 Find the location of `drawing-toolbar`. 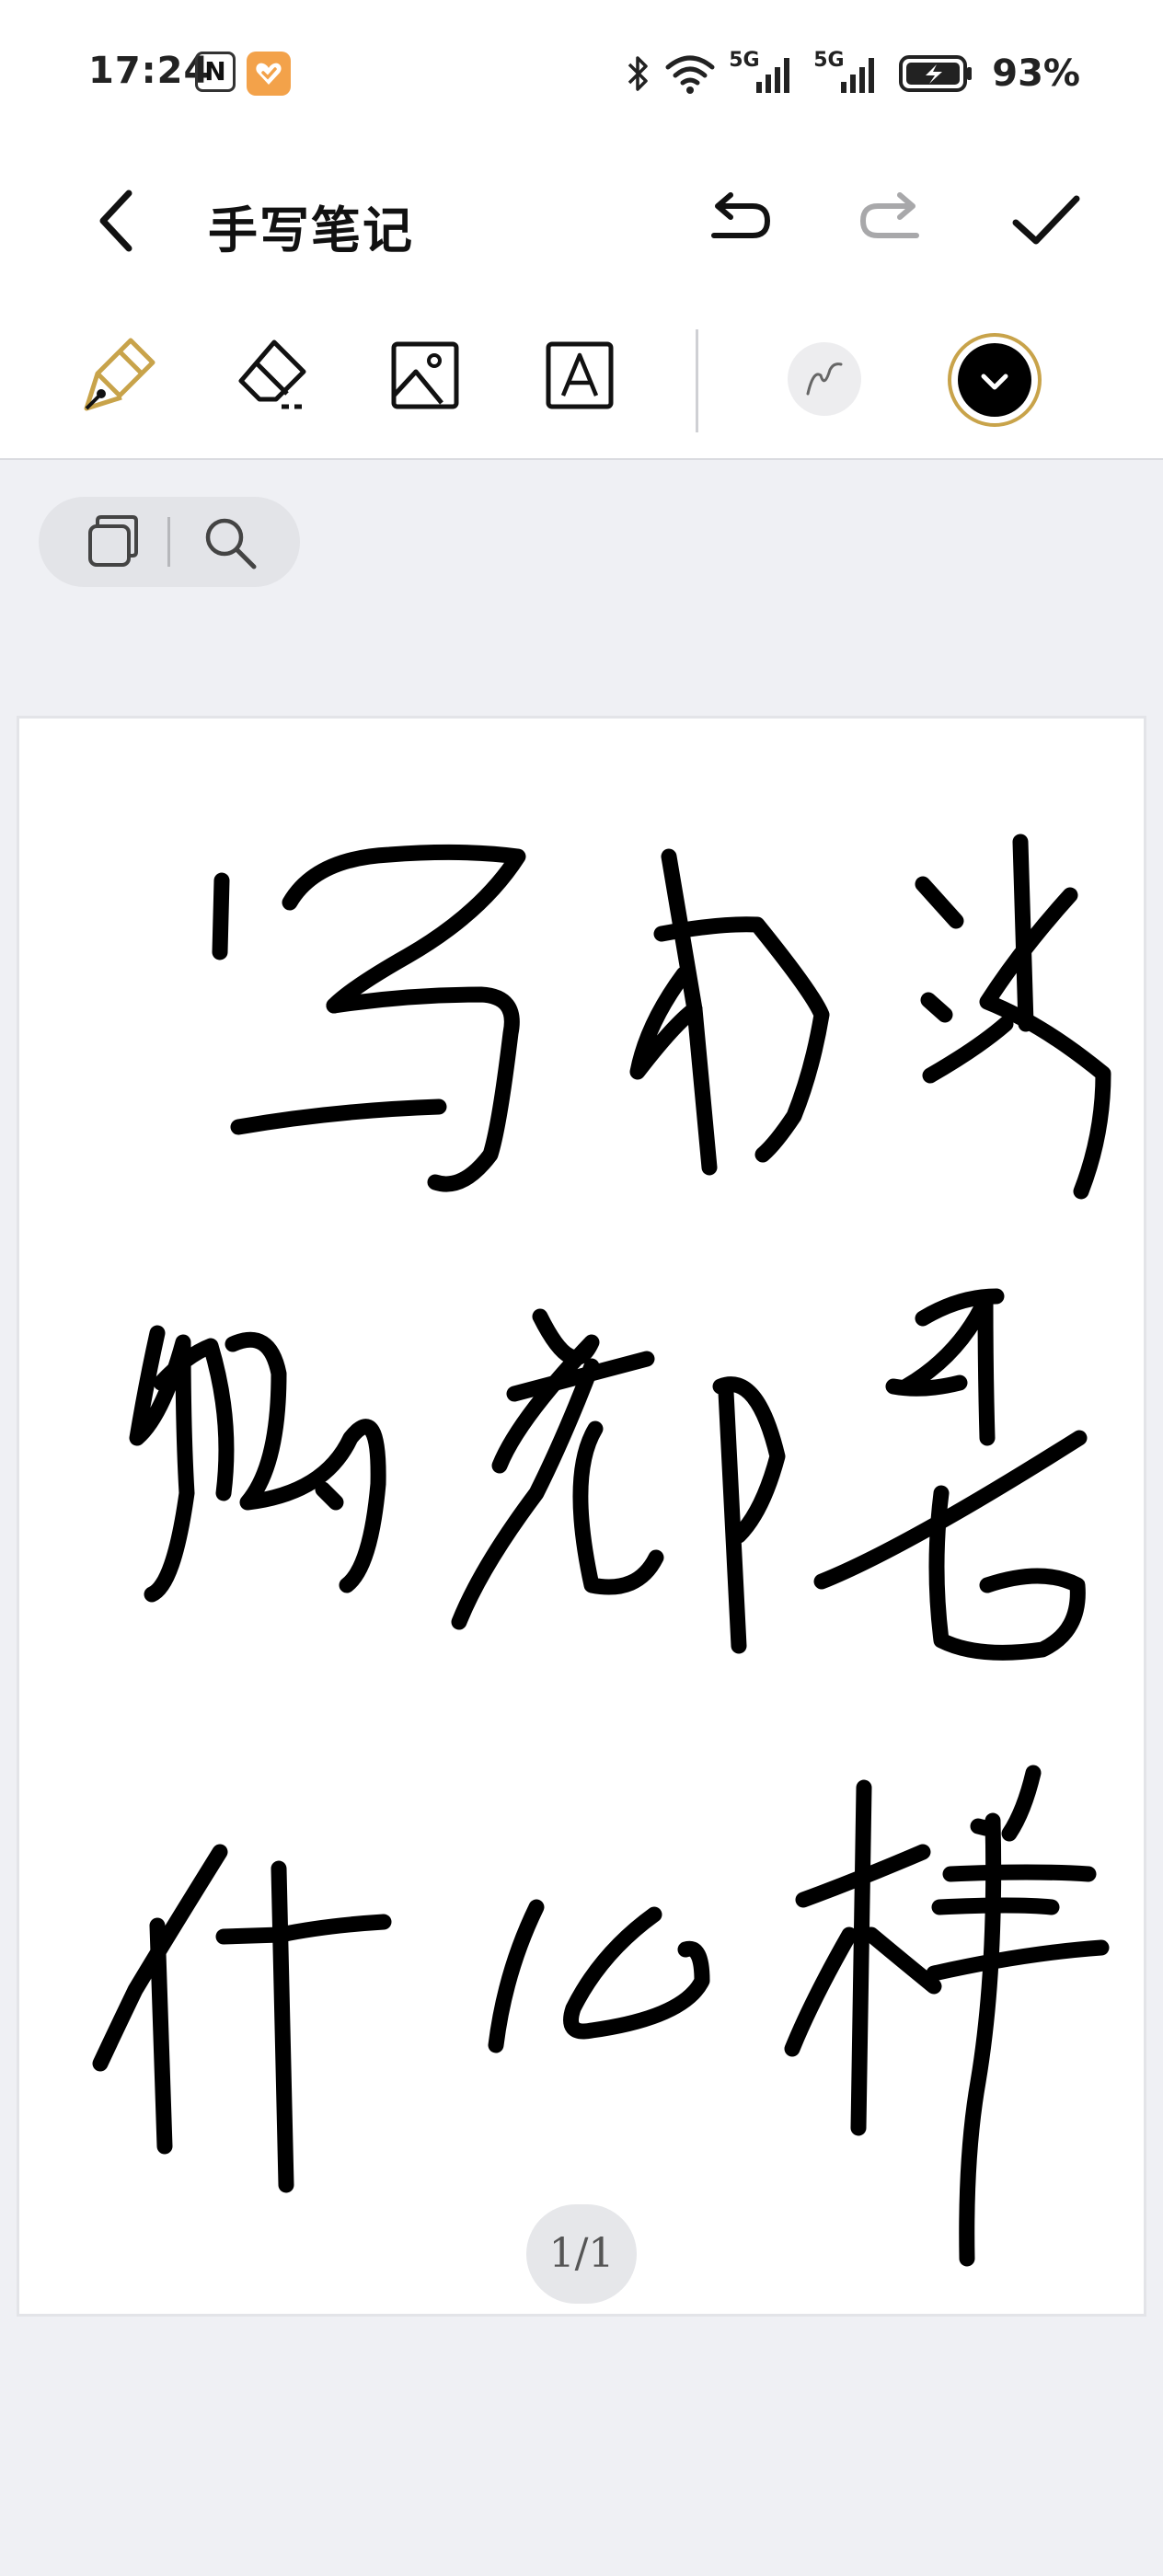

drawing-toolbar is located at coordinates (581, 377).